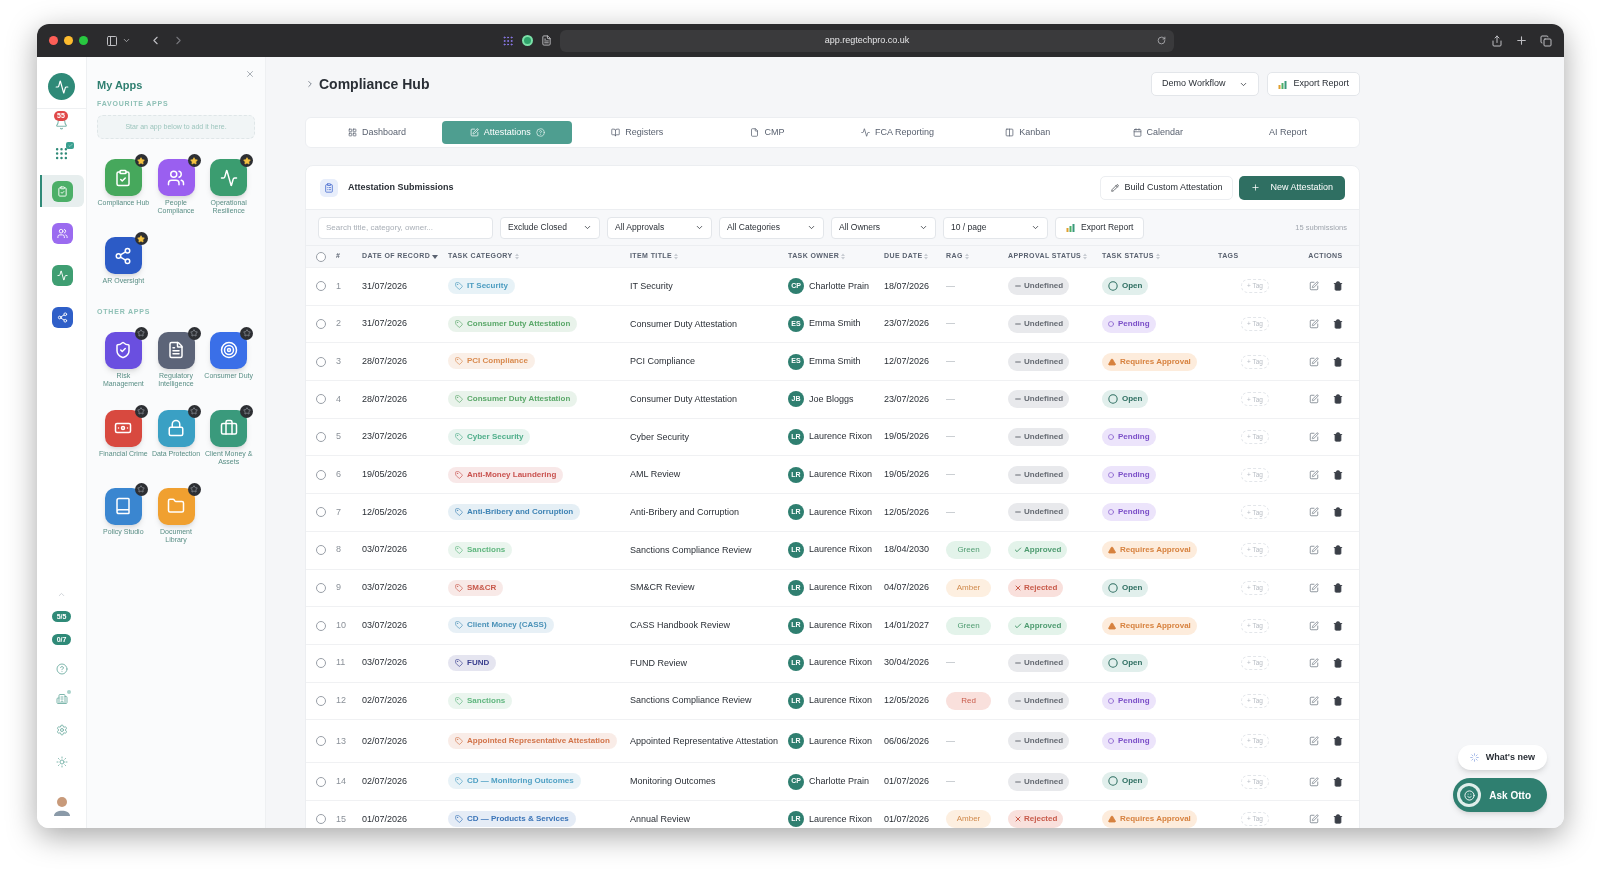 The image size is (1600, 876). Describe the element at coordinates (83, 40) in the screenshot. I see `zoom-window-button` at that location.